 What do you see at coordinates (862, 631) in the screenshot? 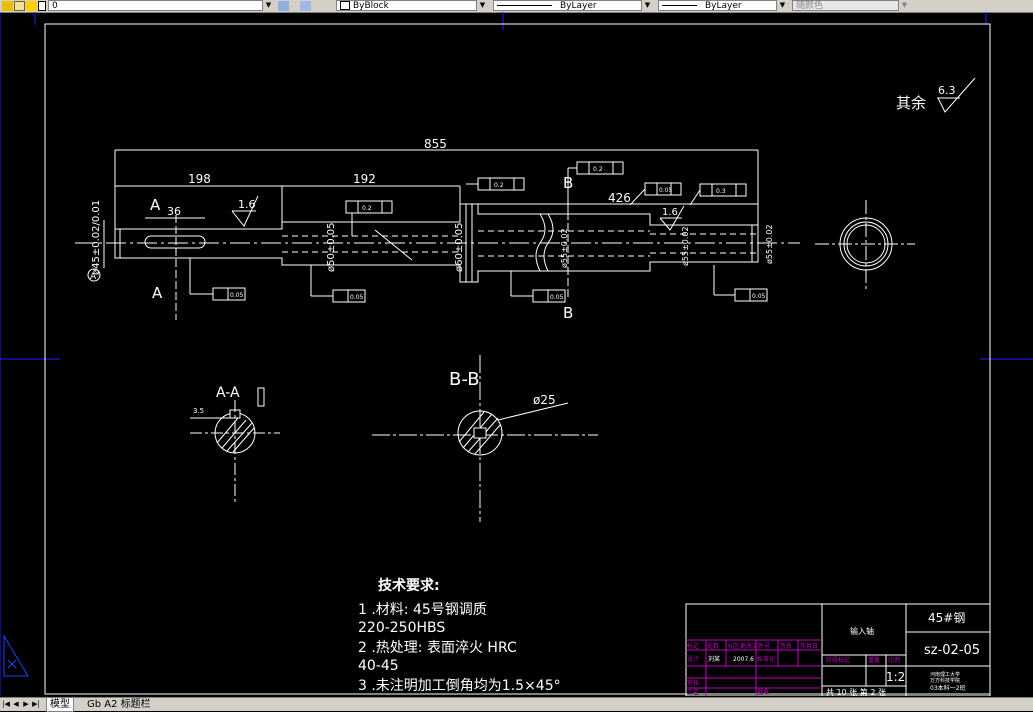
I see `tb-part-name: 输入轴` at bounding box center [862, 631].